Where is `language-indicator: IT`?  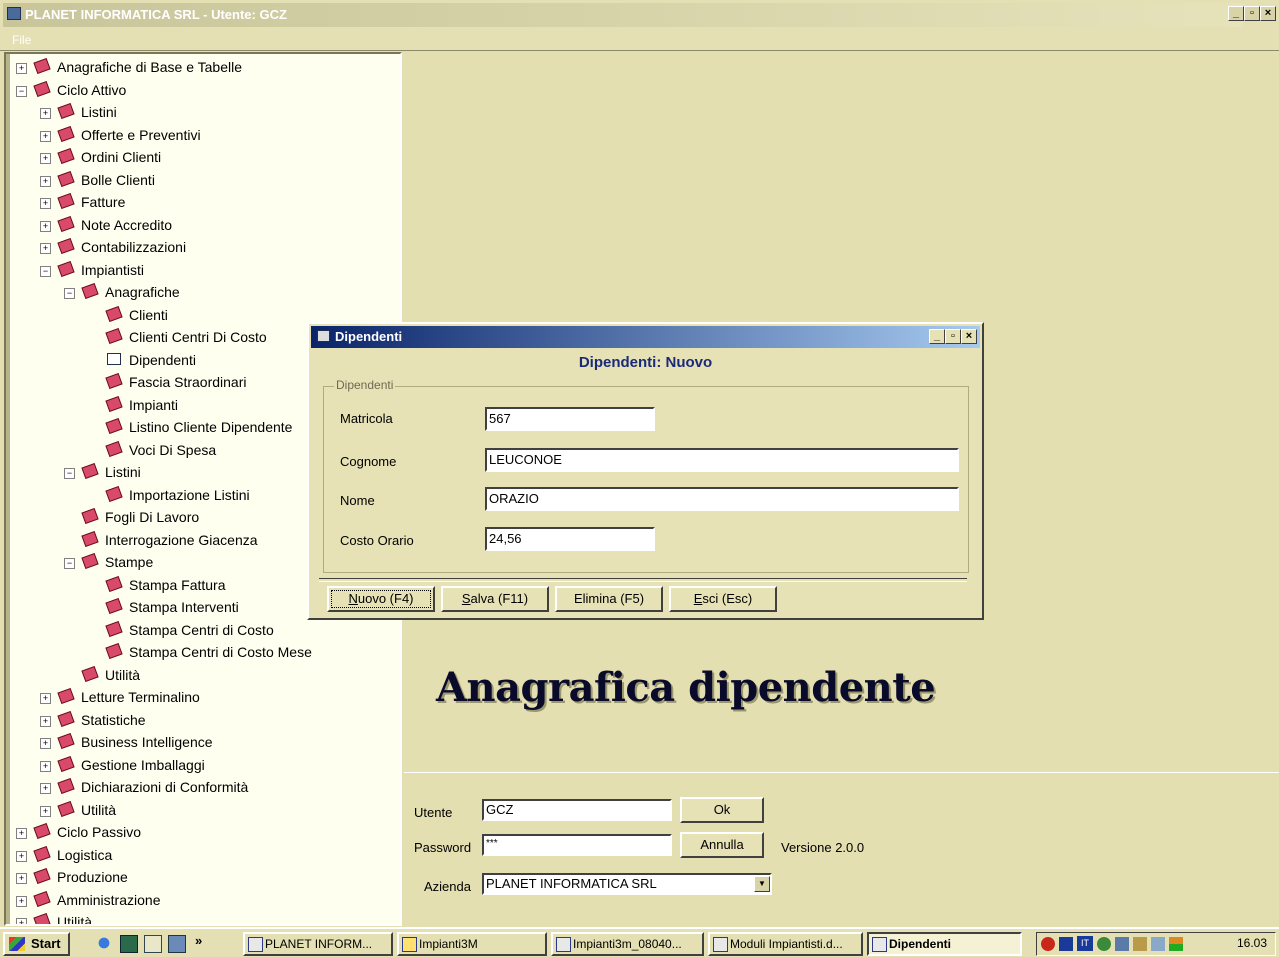
language-indicator: IT is located at coordinates (1085, 943).